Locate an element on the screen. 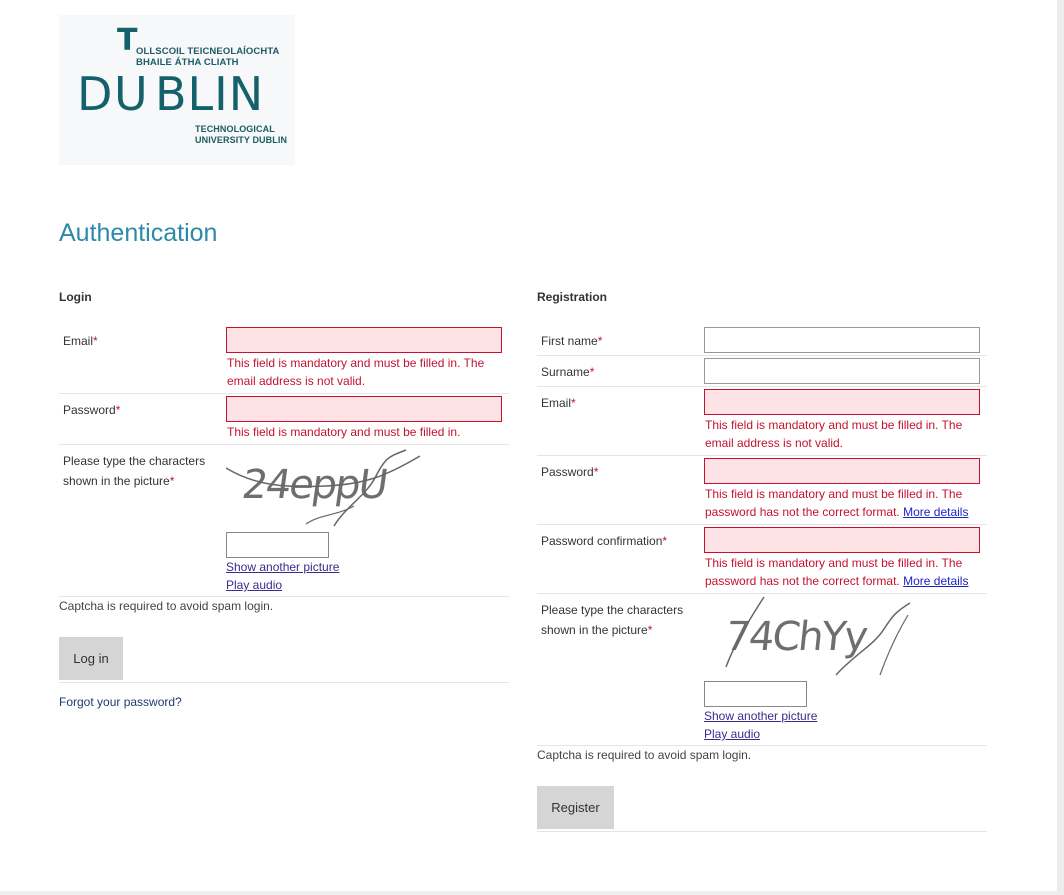 This screenshot has height=895, width=1064. login-captcha-note: Captcha is required to avoid spam login. is located at coordinates (166, 606).